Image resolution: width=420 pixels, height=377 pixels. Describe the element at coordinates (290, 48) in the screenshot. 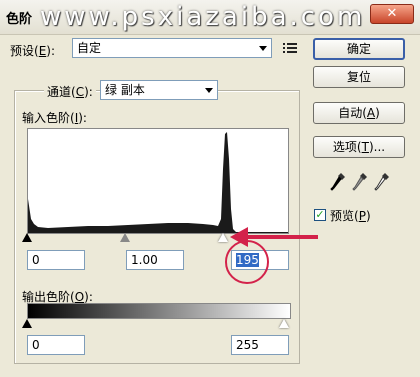

I see `preset-options-icon` at that location.